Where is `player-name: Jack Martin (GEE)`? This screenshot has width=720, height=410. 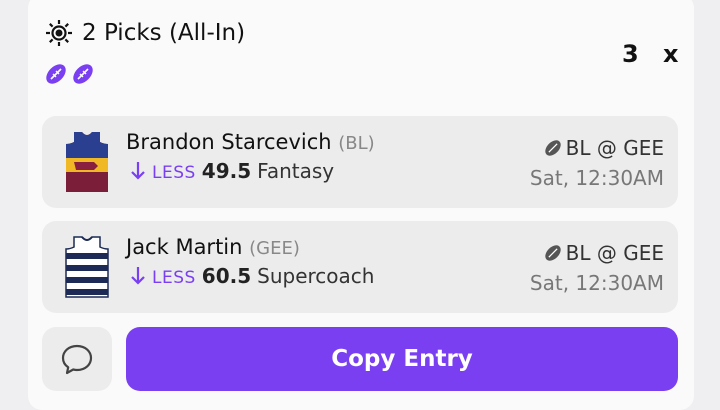
player-name: Jack Martin (GEE) is located at coordinates (213, 247).